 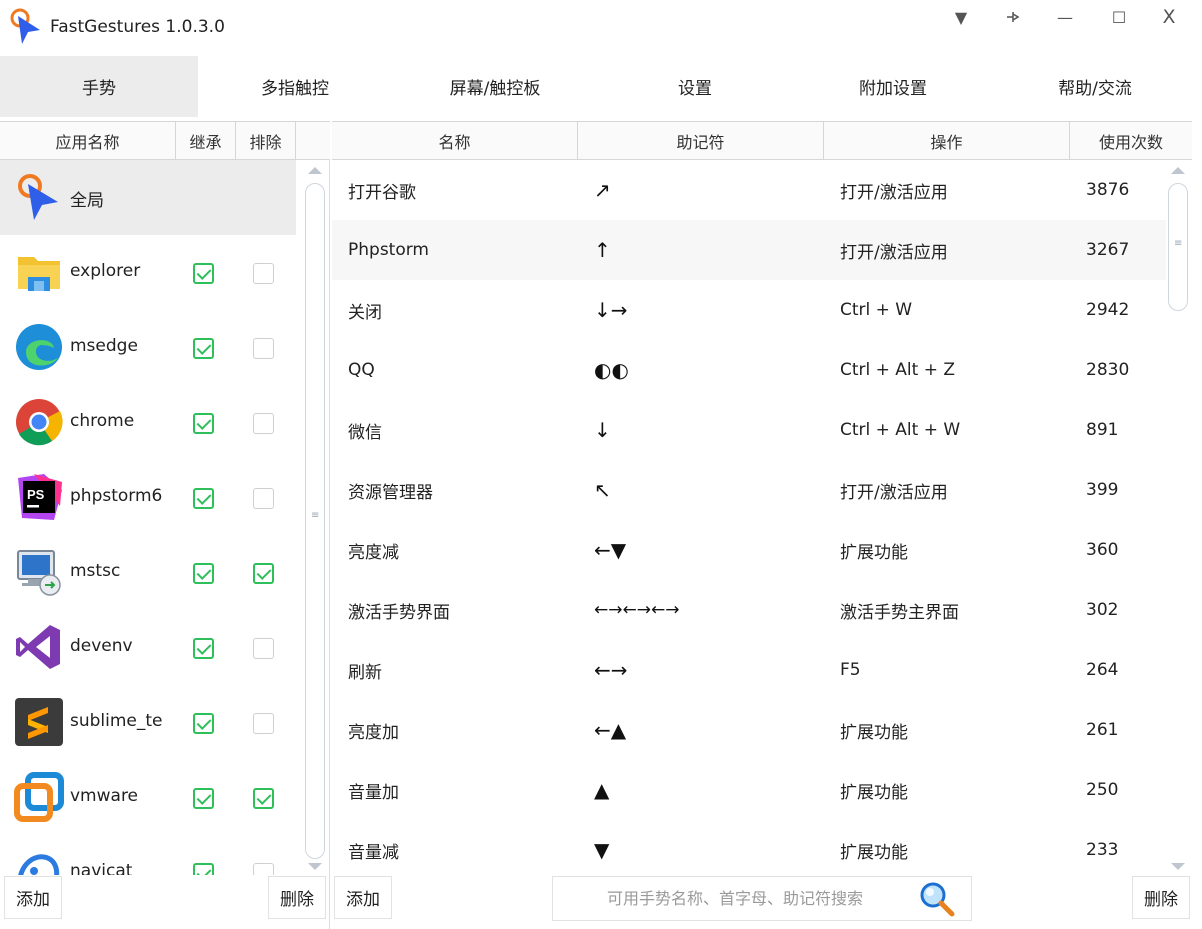 I want to click on header-exclude: 排除, so click(x=266, y=141).